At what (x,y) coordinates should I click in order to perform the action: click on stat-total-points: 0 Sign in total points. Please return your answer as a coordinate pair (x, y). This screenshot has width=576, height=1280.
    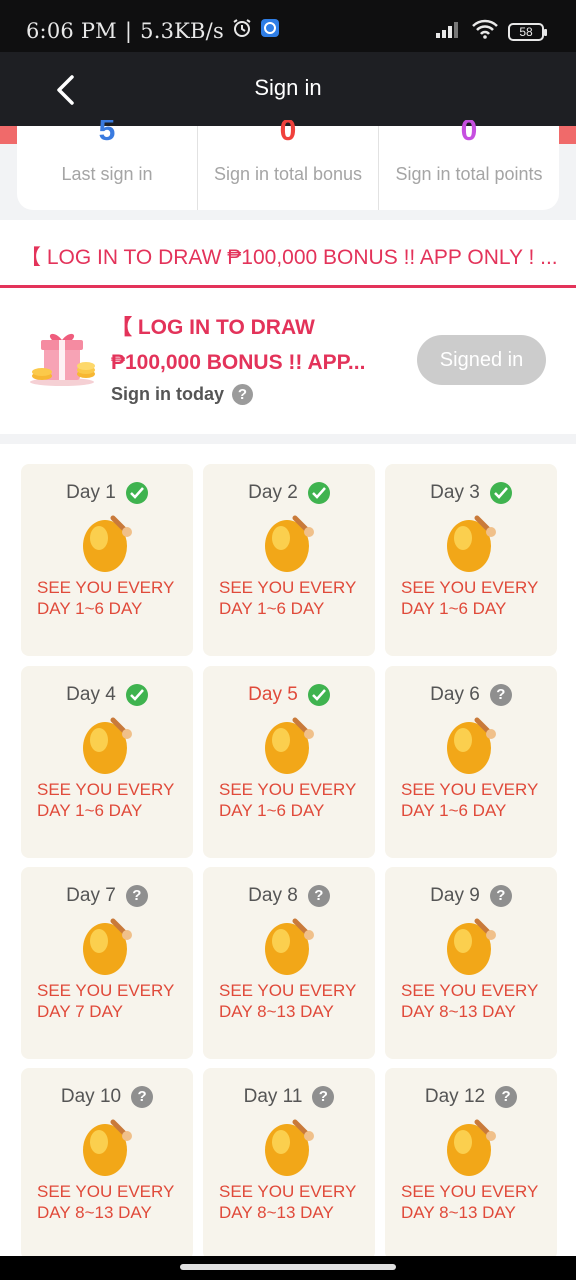
    Looking at the image, I should click on (468, 165).